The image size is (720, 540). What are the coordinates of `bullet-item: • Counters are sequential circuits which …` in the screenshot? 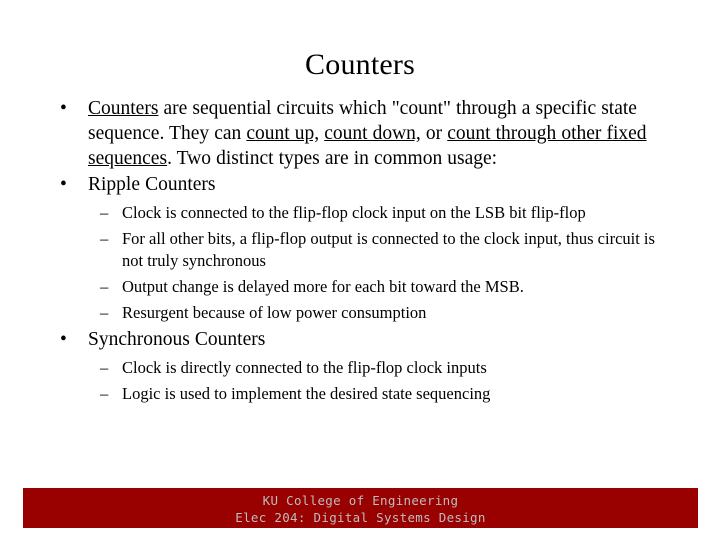 It's located at (362, 133).